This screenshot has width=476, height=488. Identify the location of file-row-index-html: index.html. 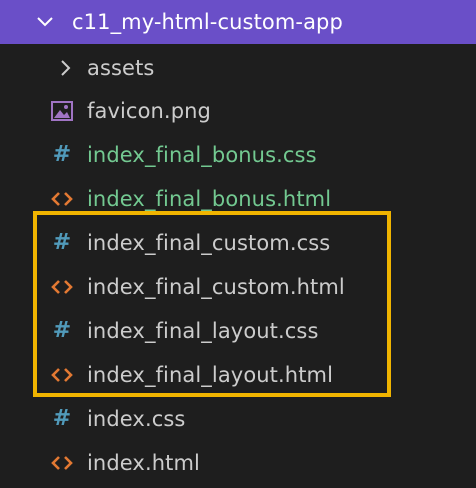
(238, 463).